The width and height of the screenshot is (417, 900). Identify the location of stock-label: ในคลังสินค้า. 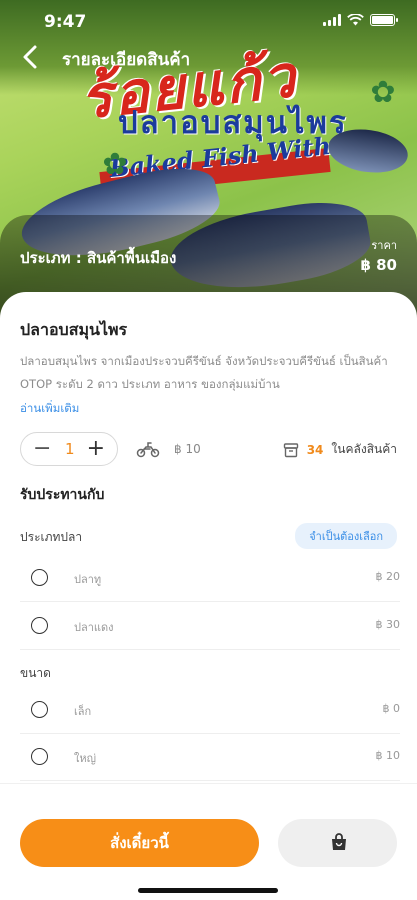
(364, 449).